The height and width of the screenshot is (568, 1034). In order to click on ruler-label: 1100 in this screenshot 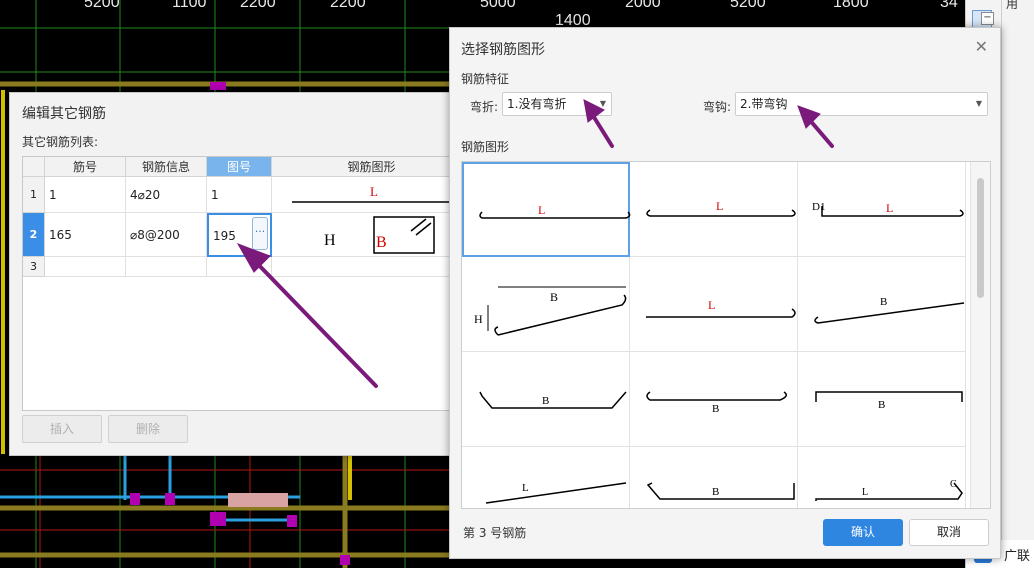, I will do `click(189, 5)`.